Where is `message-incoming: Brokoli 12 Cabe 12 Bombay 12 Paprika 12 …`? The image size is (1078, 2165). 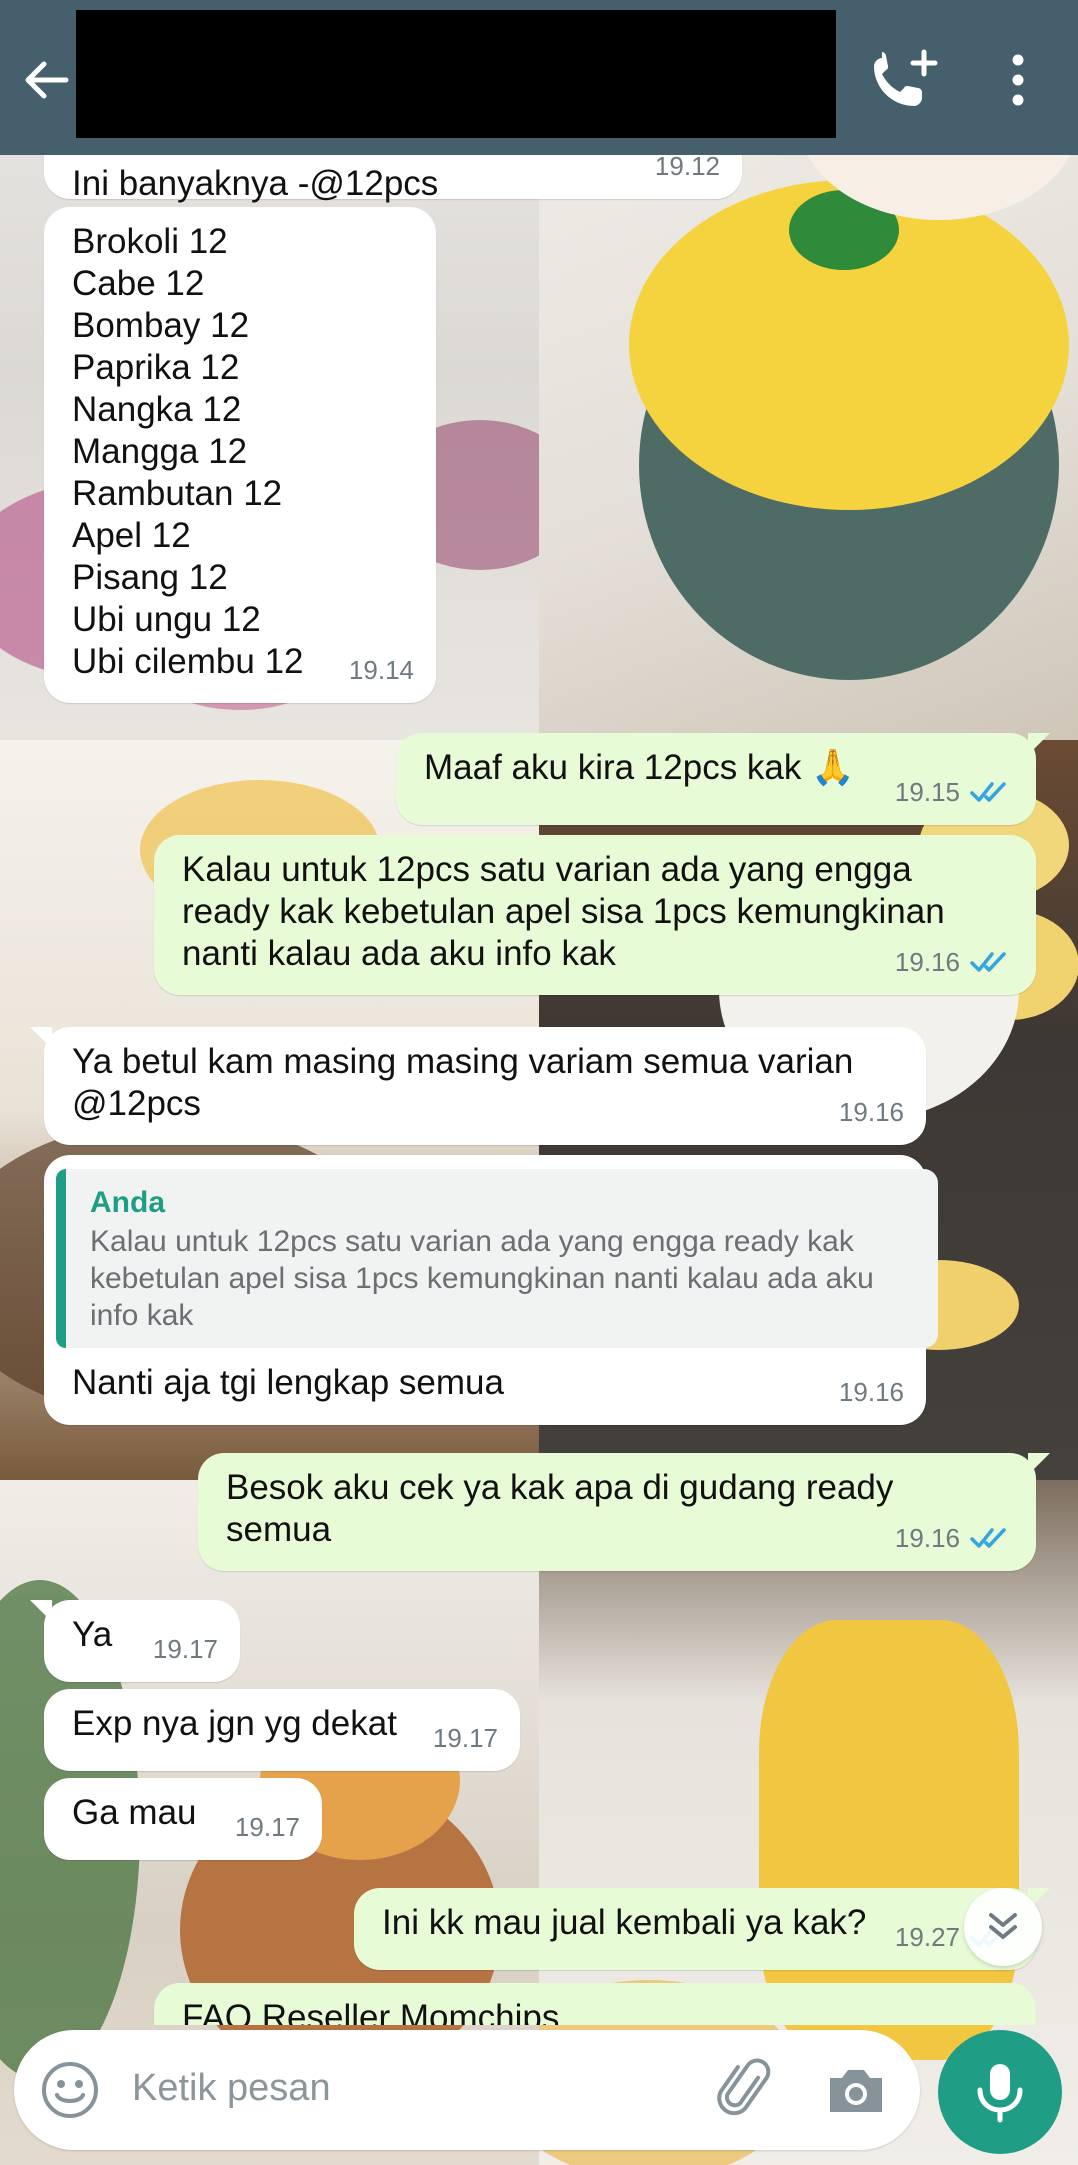 message-incoming: Brokoli 12 Cabe 12 Bombay 12 Paprika 12 … is located at coordinates (240, 455).